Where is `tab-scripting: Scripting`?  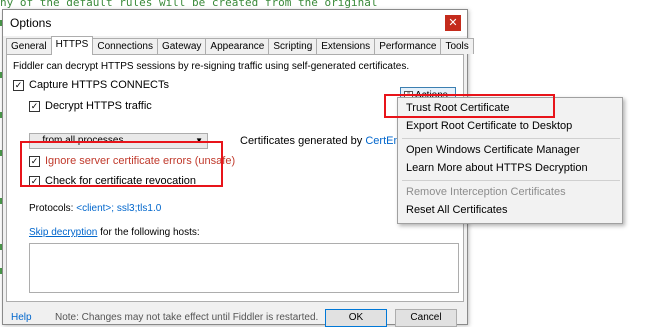 tab-scripting: Scripting is located at coordinates (293, 46).